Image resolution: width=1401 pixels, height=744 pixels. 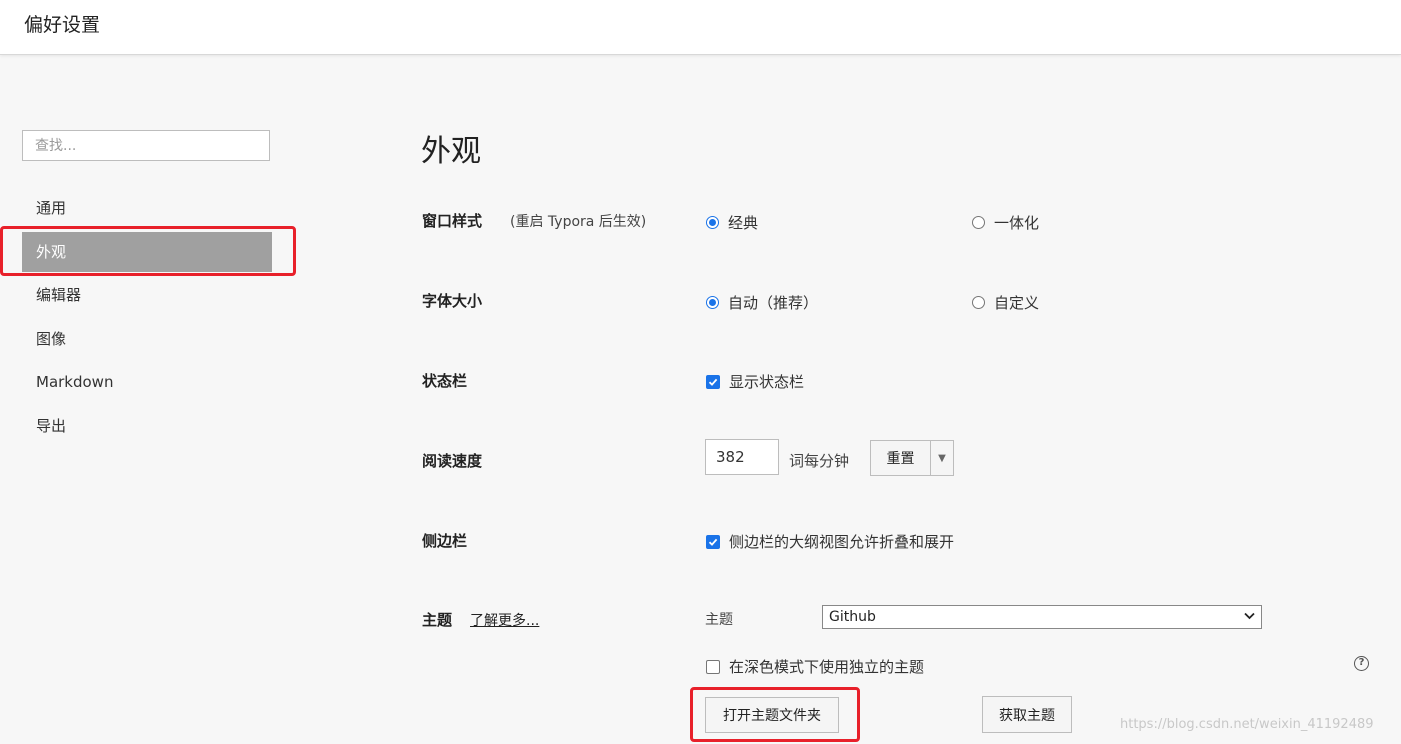 I want to click on sidebar-setting-label: 侧边栏, so click(x=445, y=541).